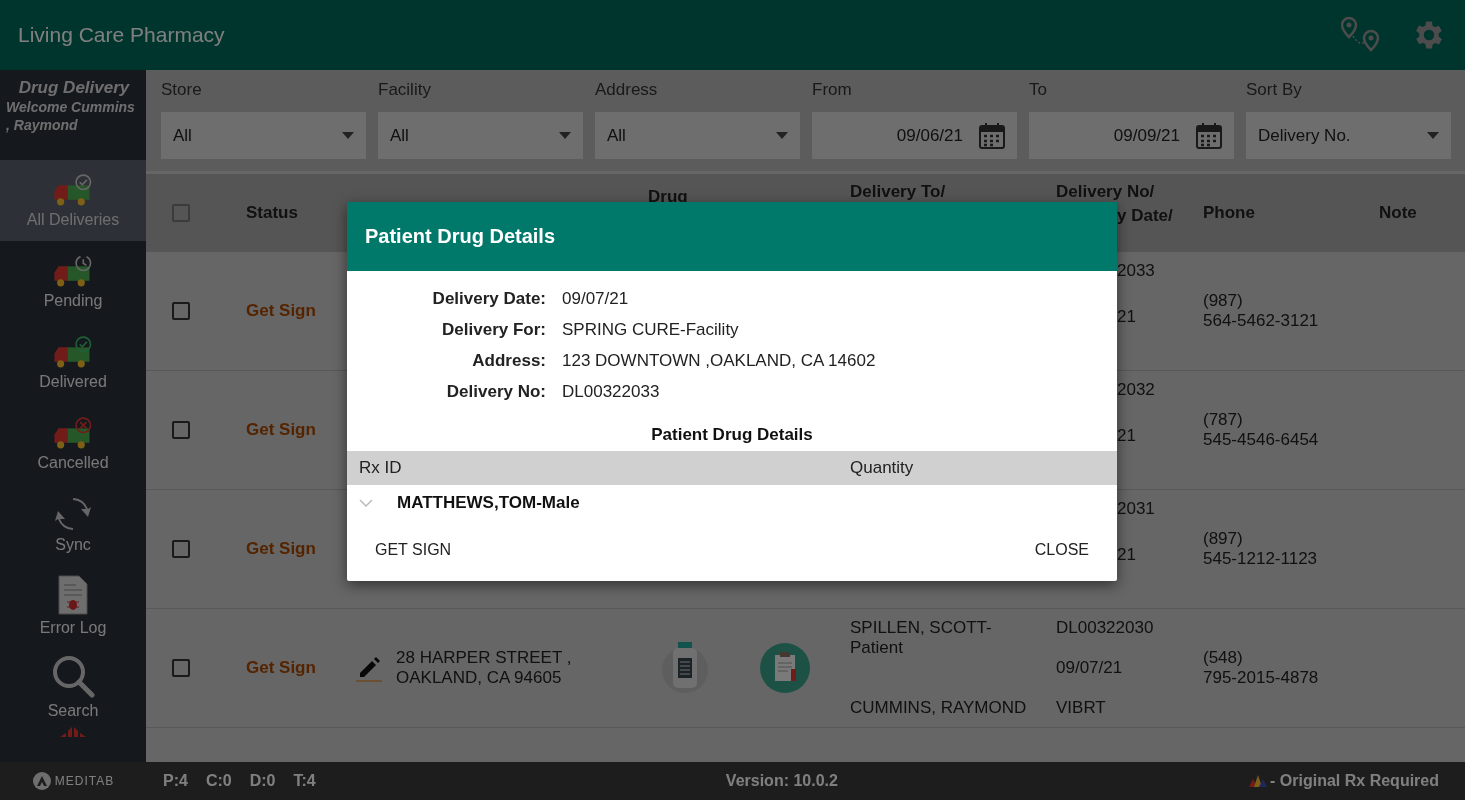  What do you see at coordinates (71, 116) in the screenshot?
I see `welcome-text: Welcome Cummins , Raymond` at bounding box center [71, 116].